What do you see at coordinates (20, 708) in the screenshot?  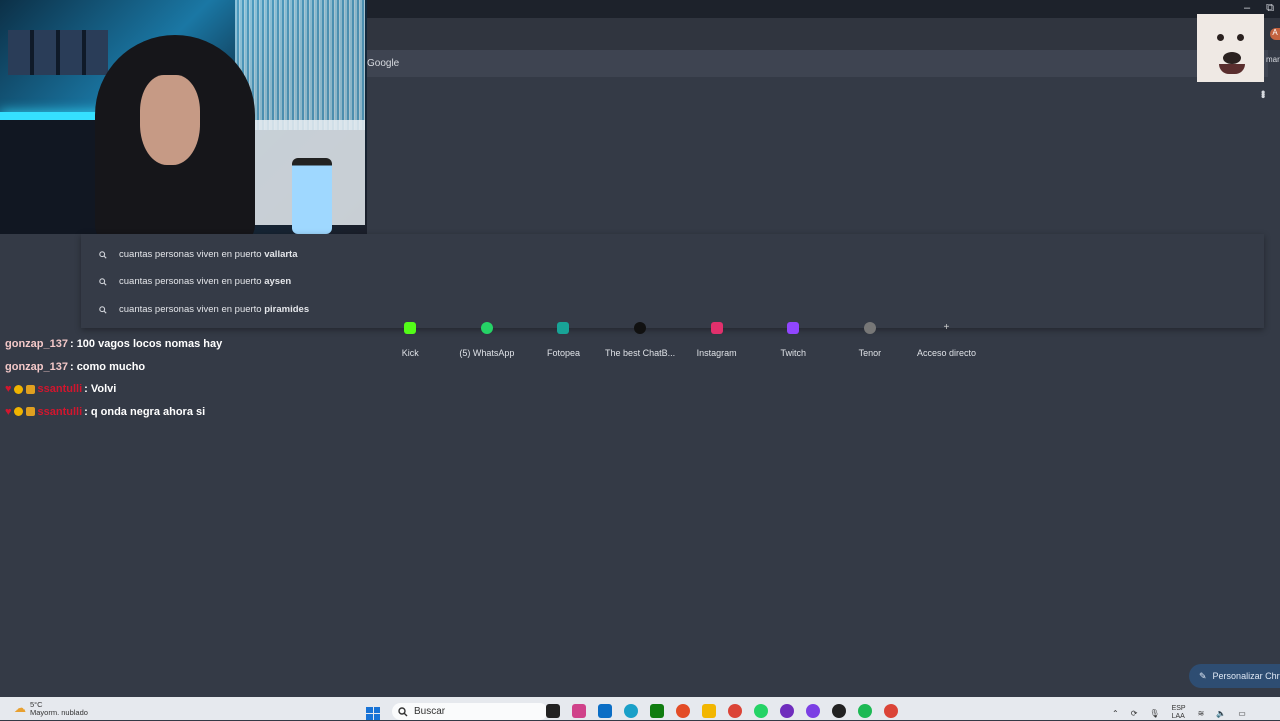 I see `cloud-sun-icon: ☁` at bounding box center [20, 708].